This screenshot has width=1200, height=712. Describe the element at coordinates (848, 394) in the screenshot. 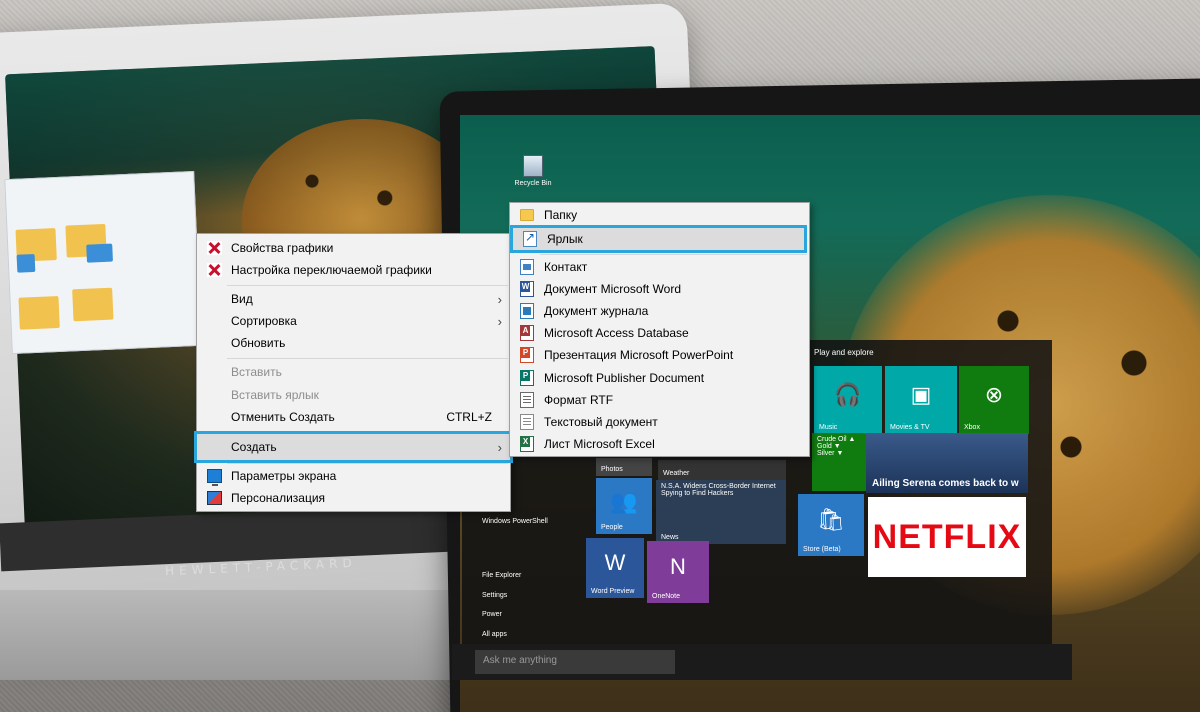

I see `headphones-icon: 🎧` at that location.